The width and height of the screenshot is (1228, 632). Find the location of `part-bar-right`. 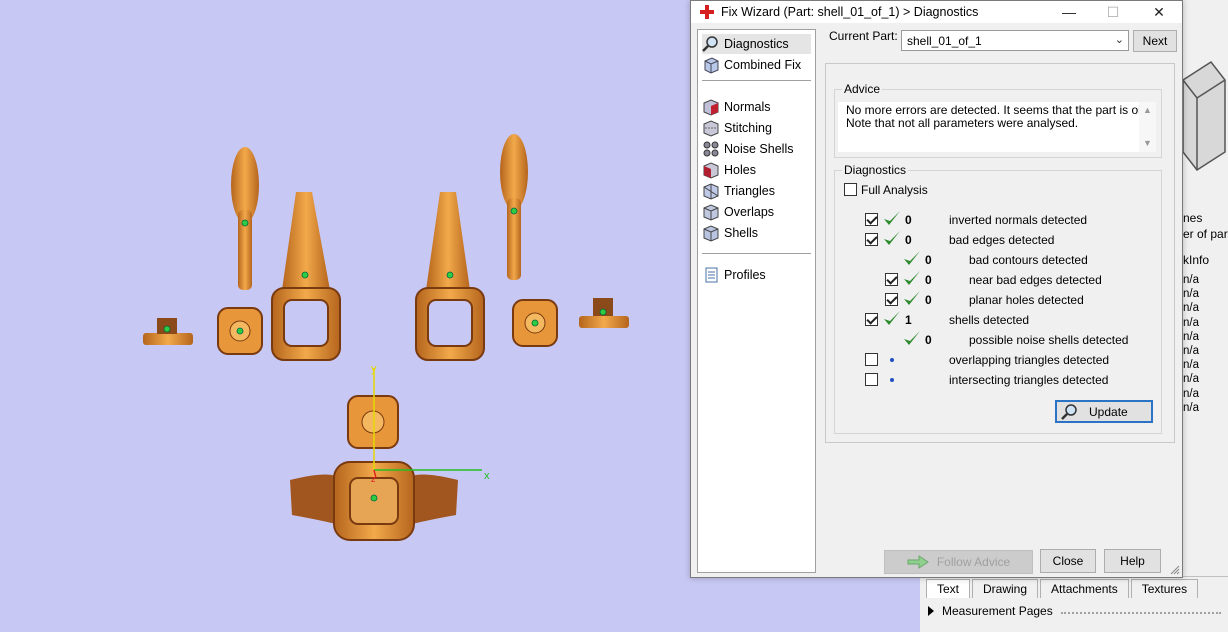

part-bar-right is located at coordinates (604, 313).